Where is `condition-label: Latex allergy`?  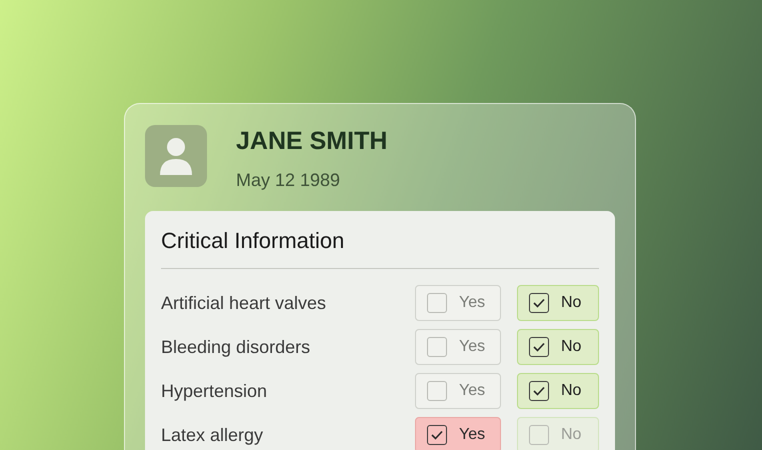
condition-label: Latex allergy is located at coordinates (212, 435).